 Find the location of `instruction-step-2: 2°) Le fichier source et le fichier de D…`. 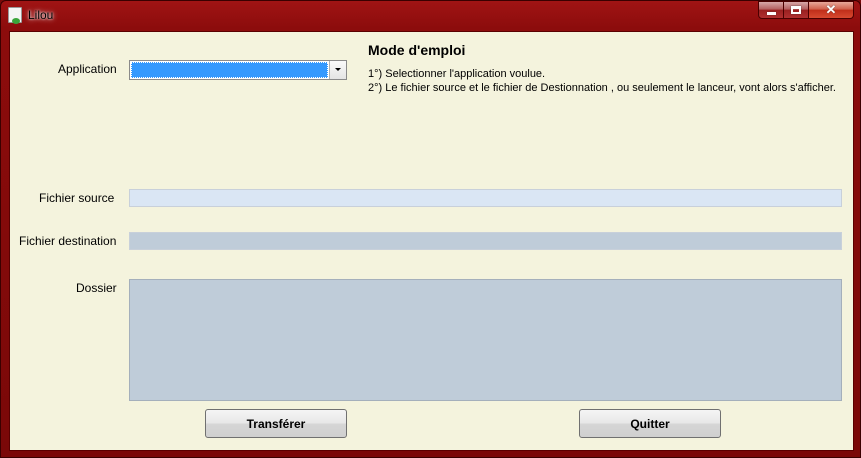

instruction-step-2: 2°) Le fichier source et le fichier de D… is located at coordinates (602, 88).